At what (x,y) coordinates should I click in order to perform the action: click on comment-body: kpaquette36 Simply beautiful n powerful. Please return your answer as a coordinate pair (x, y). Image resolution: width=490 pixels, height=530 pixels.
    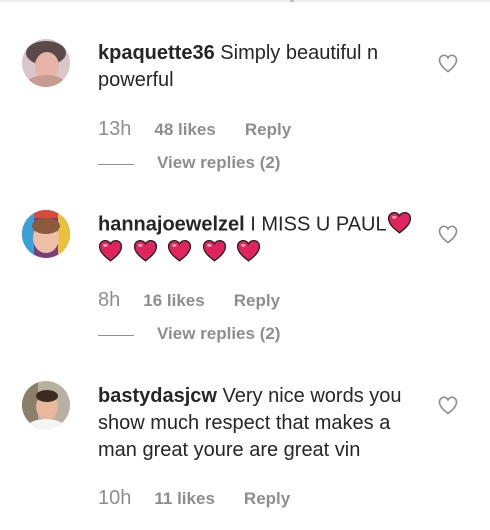
    Looking at the image, I should click on (258, 67).